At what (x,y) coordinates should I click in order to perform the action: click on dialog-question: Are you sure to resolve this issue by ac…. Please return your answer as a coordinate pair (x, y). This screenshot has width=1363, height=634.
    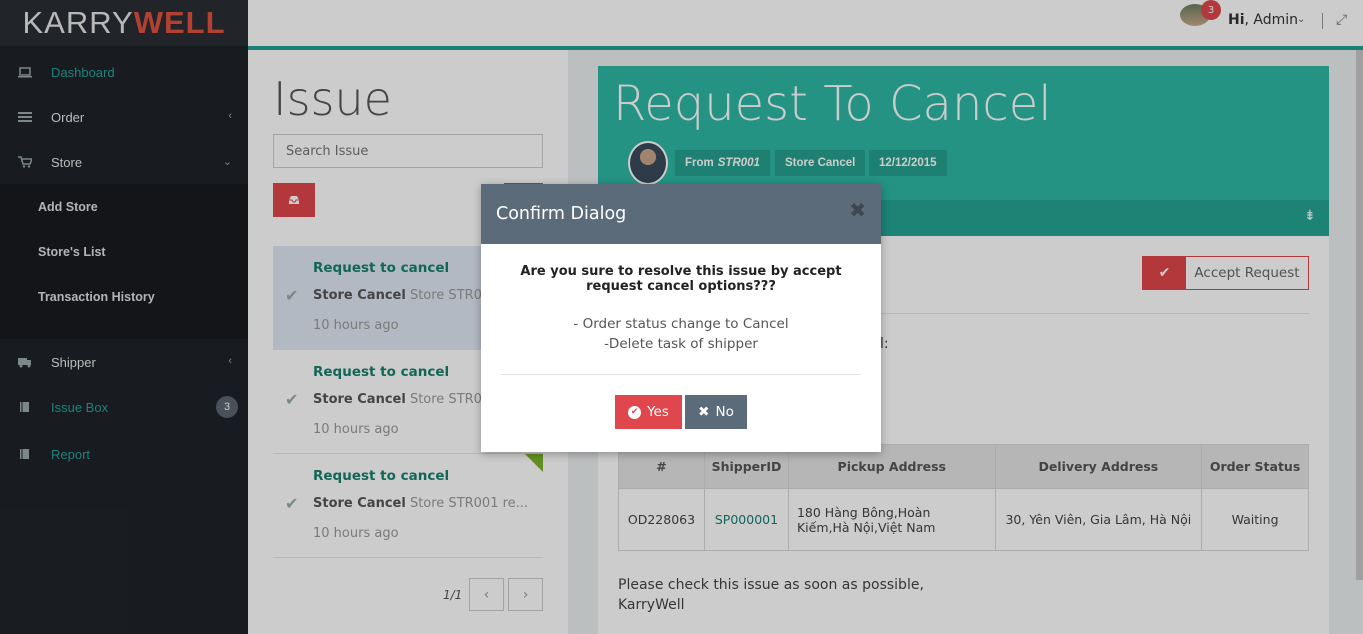
    Looking at the image, I should click on (681, 279).